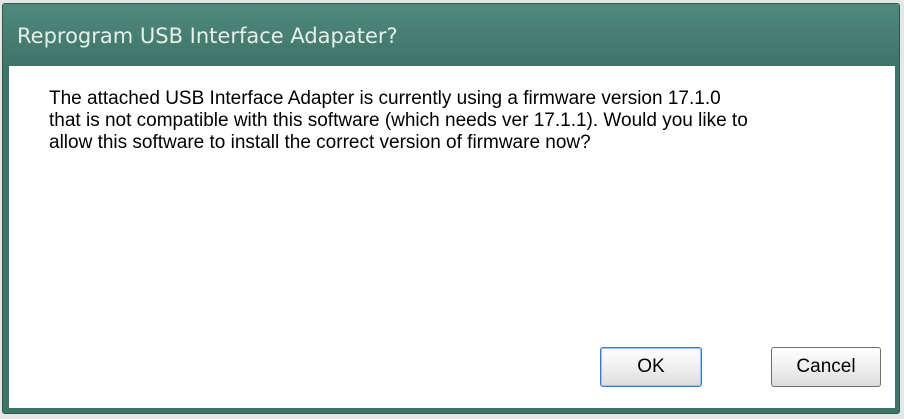 Image resolution: width=904 pixels, height=419 pixels. Describe the element at coordinates (651, 367) in the screenshot. I see `ok-button: OK` at that location.